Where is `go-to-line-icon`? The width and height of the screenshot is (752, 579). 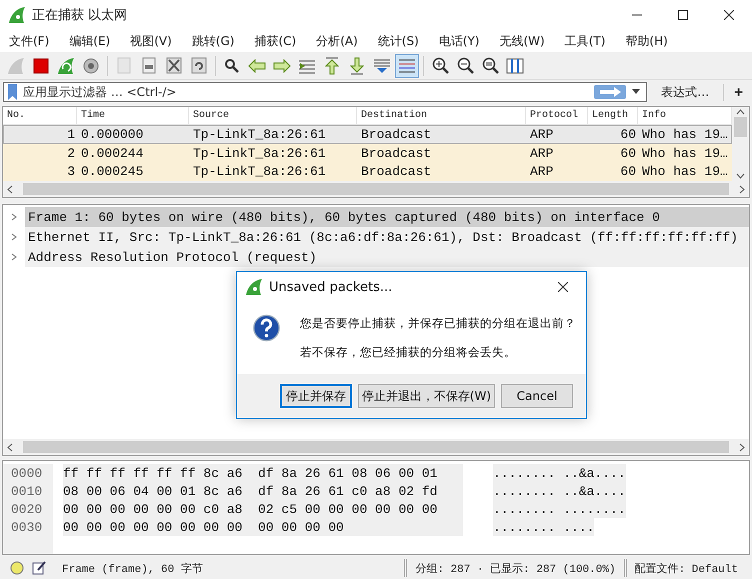 go-to-line-icon is located at coordinates (307, 66).